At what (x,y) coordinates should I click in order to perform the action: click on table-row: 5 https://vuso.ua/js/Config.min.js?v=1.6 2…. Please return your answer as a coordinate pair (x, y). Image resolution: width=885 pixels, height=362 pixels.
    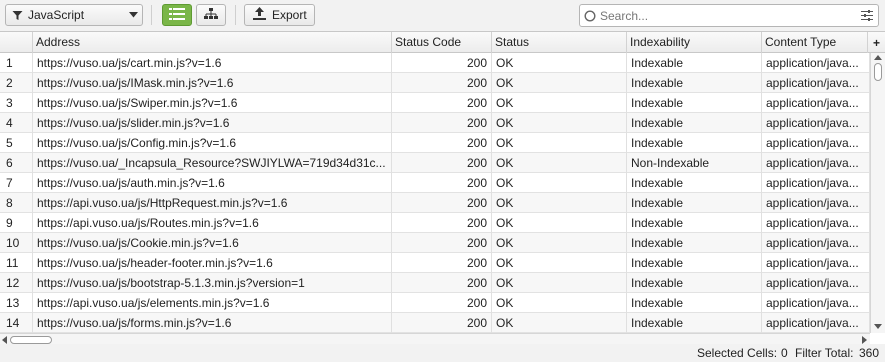
    Looking at the image, I should click on (435, 143).